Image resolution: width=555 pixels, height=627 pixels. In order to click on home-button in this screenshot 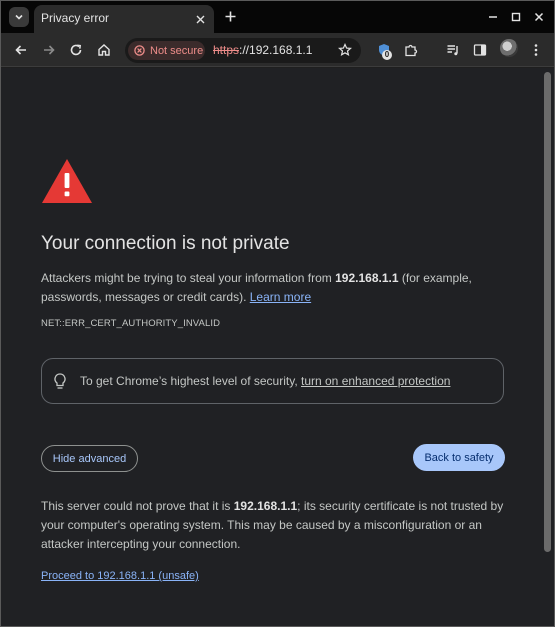, I will do `click(104, 50)`.